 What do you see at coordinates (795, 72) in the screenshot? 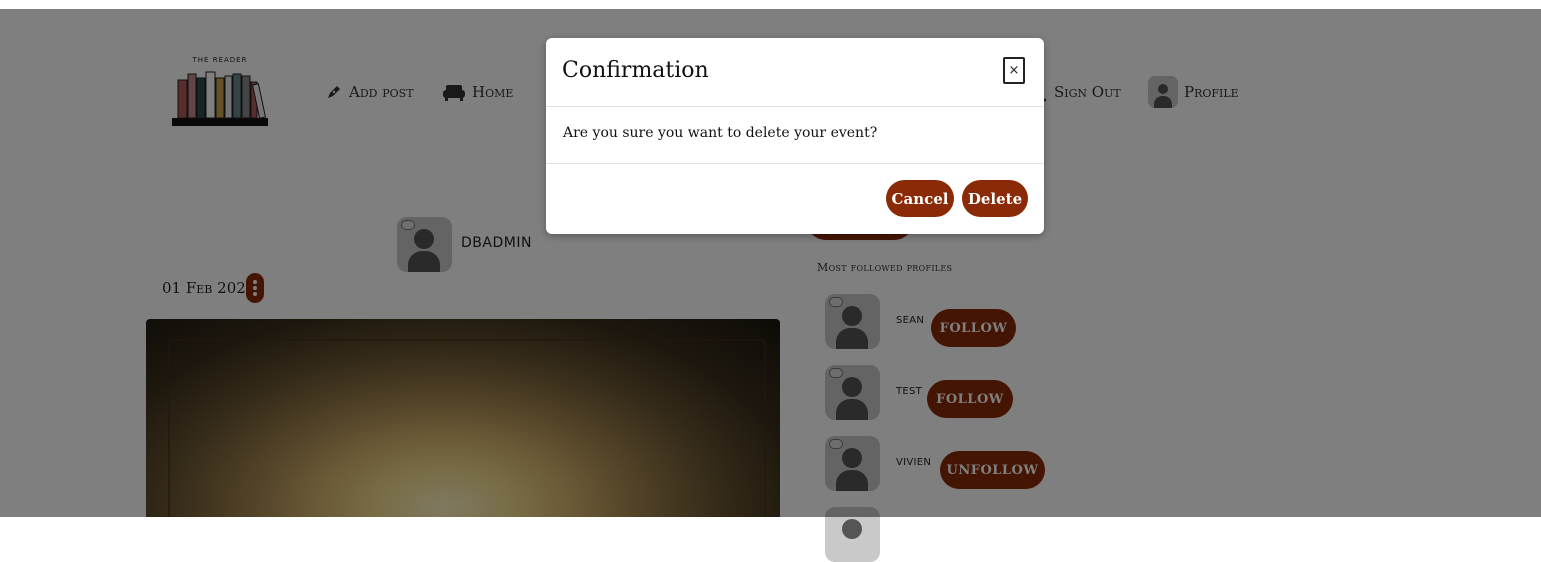
I see `modal-header: Confirmation ×` at bounding box center [795, 72].